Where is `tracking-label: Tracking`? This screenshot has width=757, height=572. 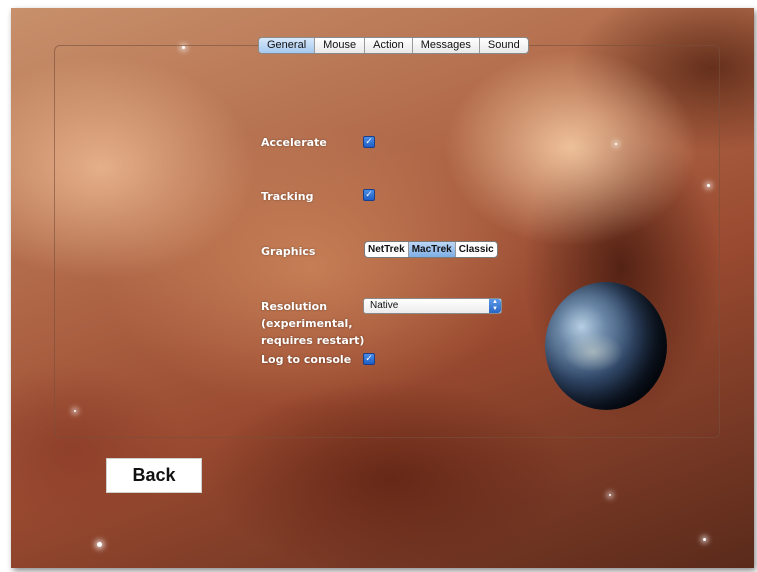
tracking-label: Tracking is located at coordinates (287, 196).